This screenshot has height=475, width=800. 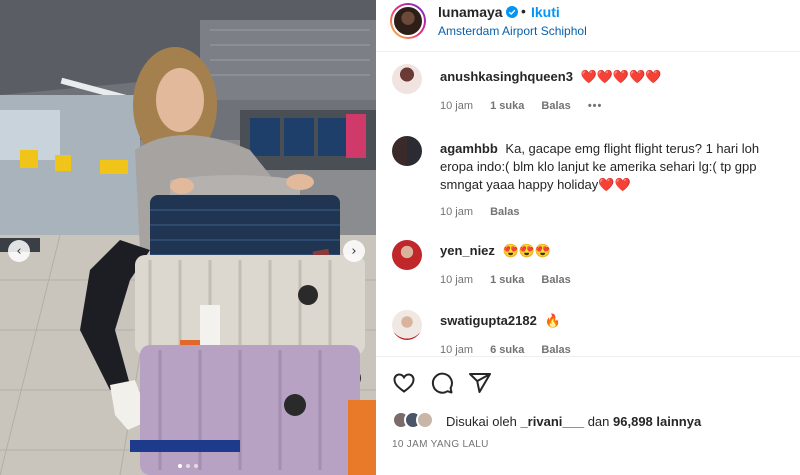 What do you see at coordinates (467, 250) in the screenshot?
I see `comment-username: yen_niez` at bounding box center [467, 250].